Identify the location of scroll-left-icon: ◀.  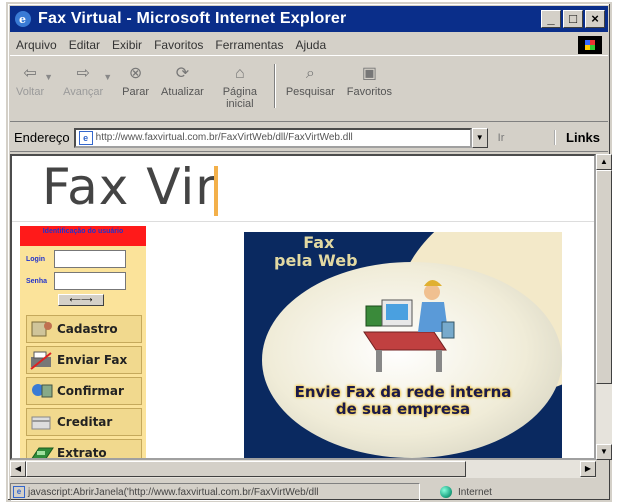
(18, 469).